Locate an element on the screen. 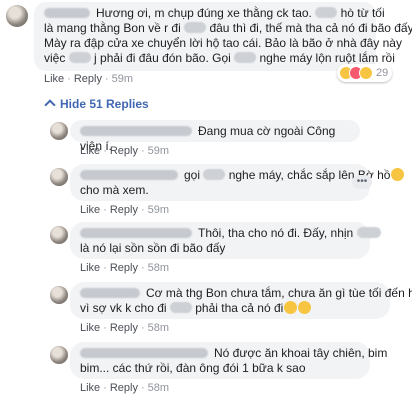  top-comment-actions: Like · Reply · 59m is located at coordinates (89, 79).